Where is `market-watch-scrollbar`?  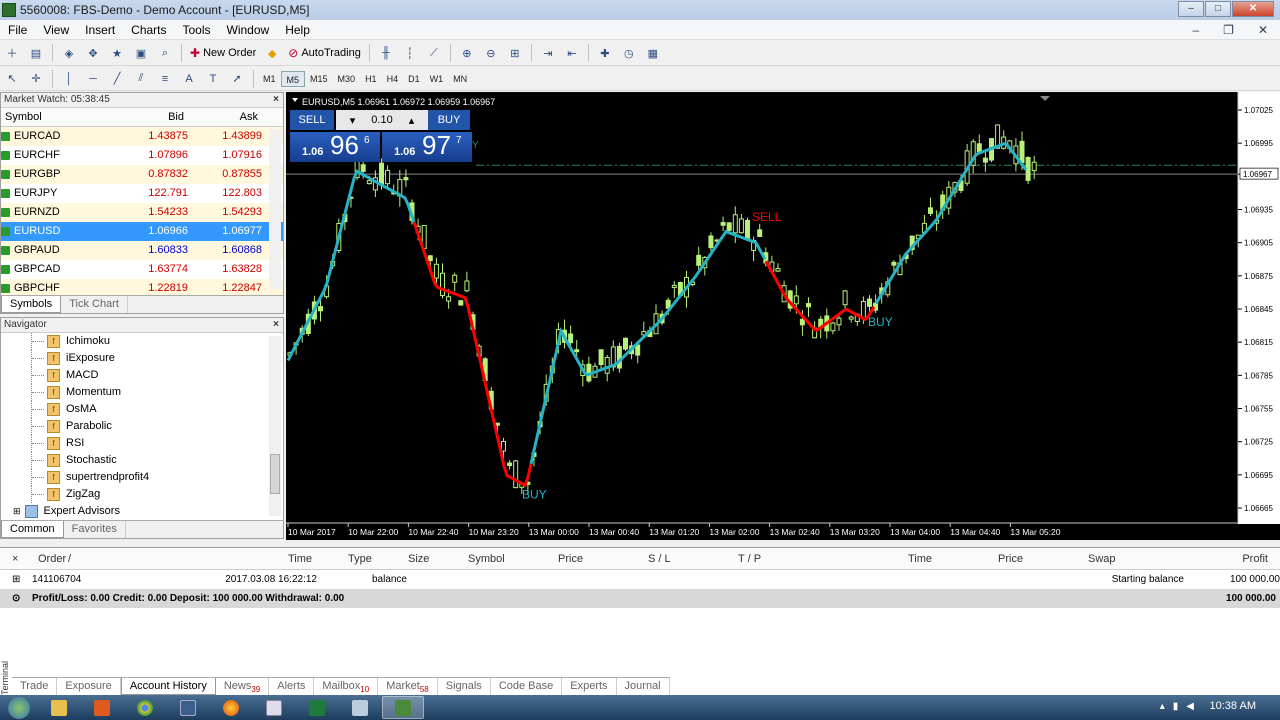
market-watch-scrollbar is located at coordinates (275, 209).